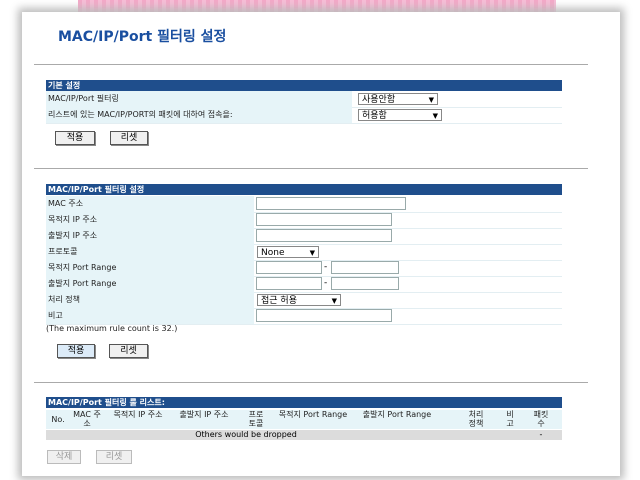 This screenshot has height=480, width=640. I want to click on src-port-row: 출발지 Port Range -, so click(304, 284).